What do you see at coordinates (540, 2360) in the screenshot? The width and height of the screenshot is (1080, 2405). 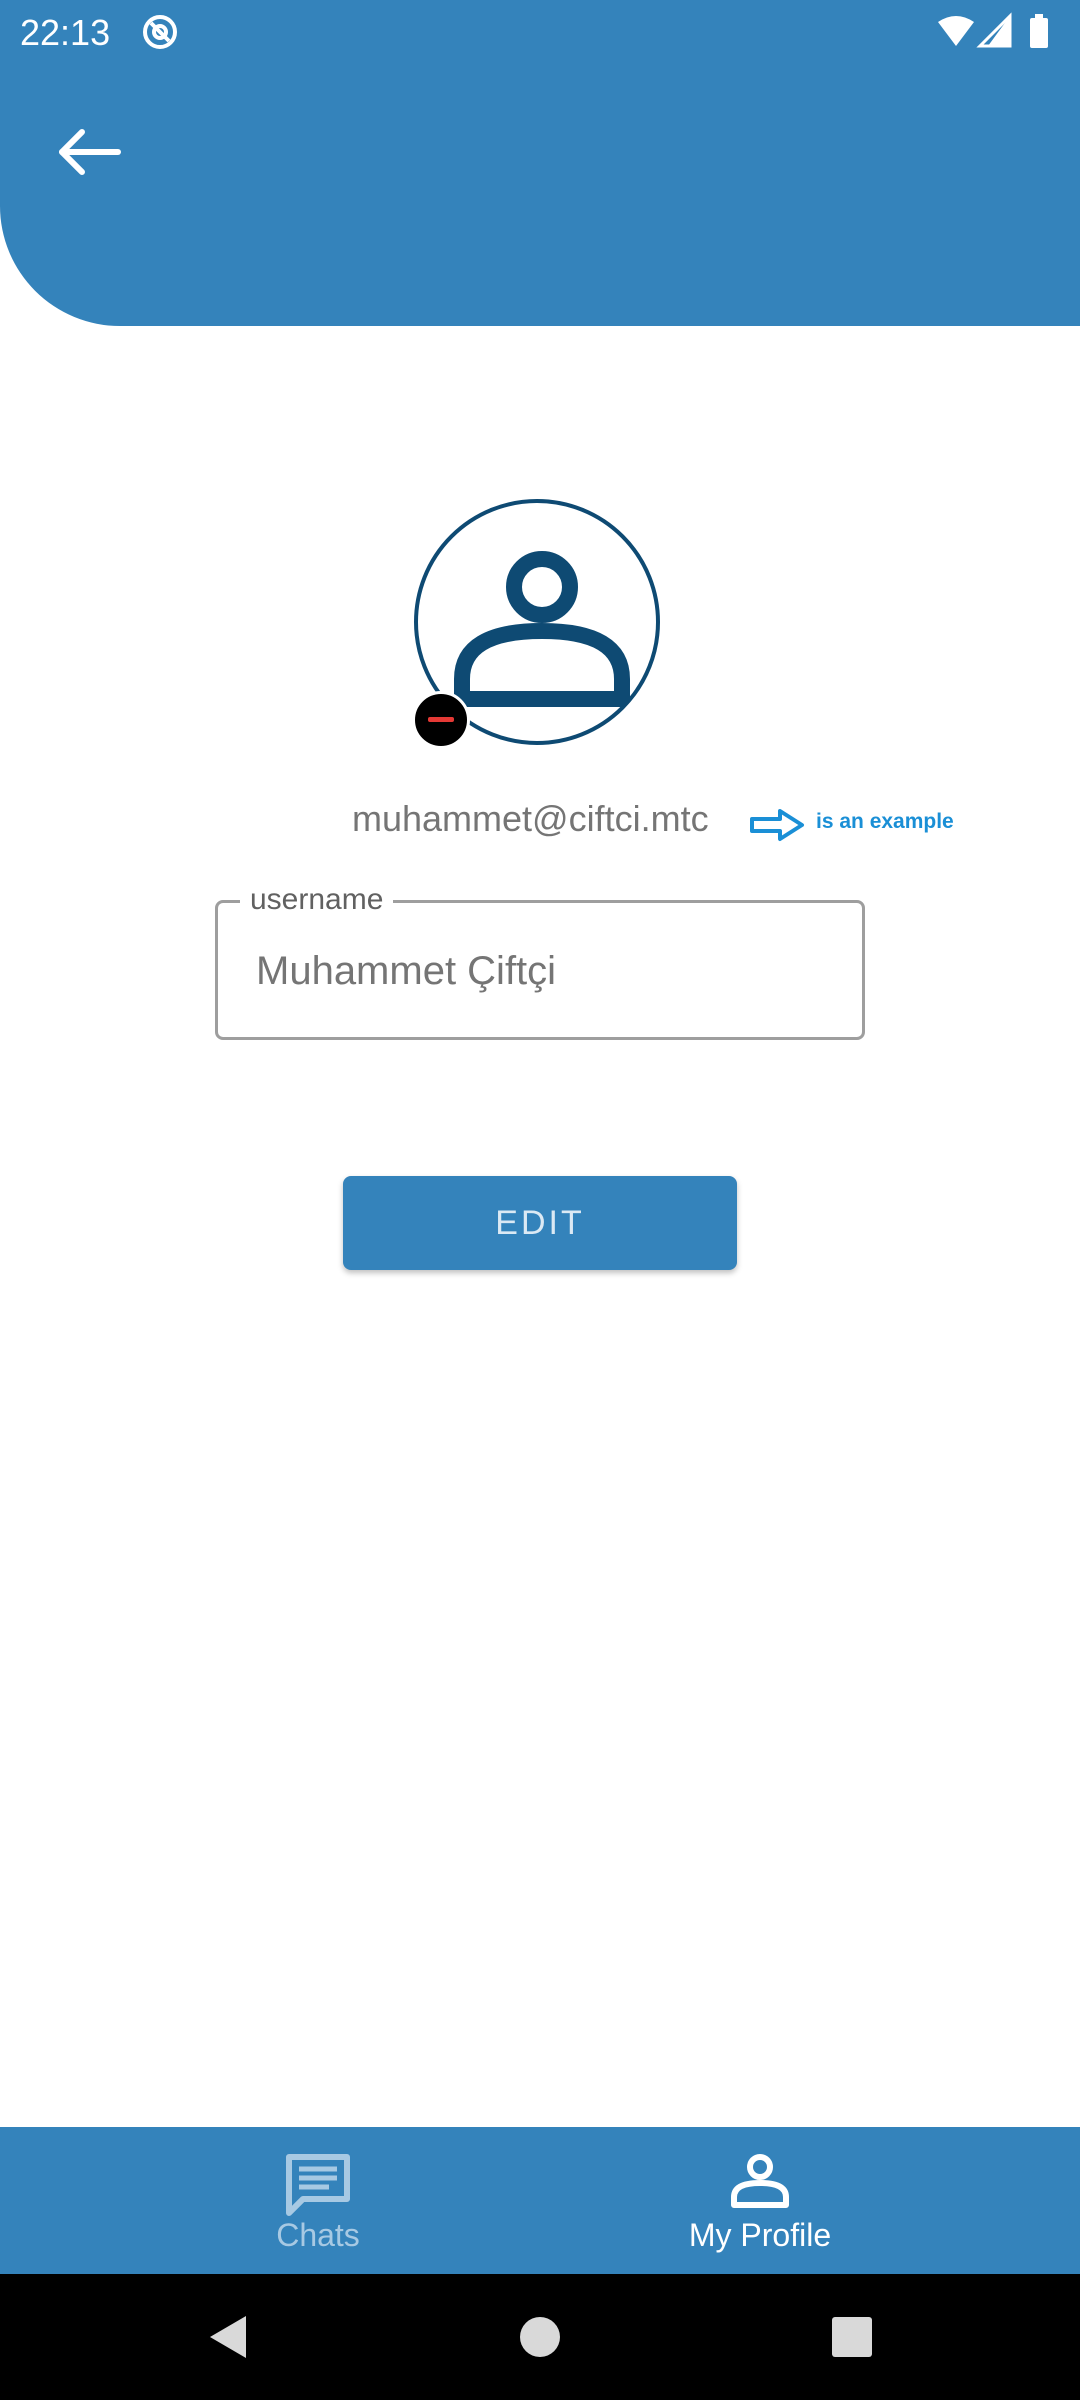 I see `home-circle-icon` at bounding box center [540, 2360].